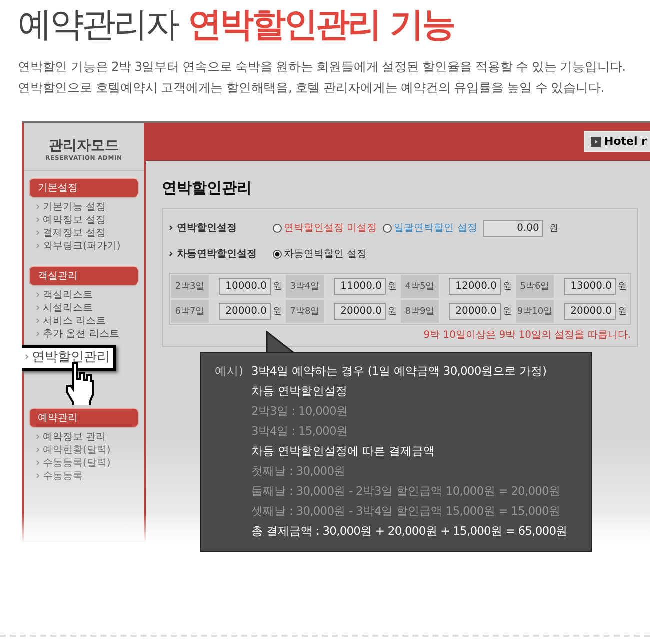 The image size is (650, 639). I want to click on menu-group-header: 기본설정, so click(84, 188).